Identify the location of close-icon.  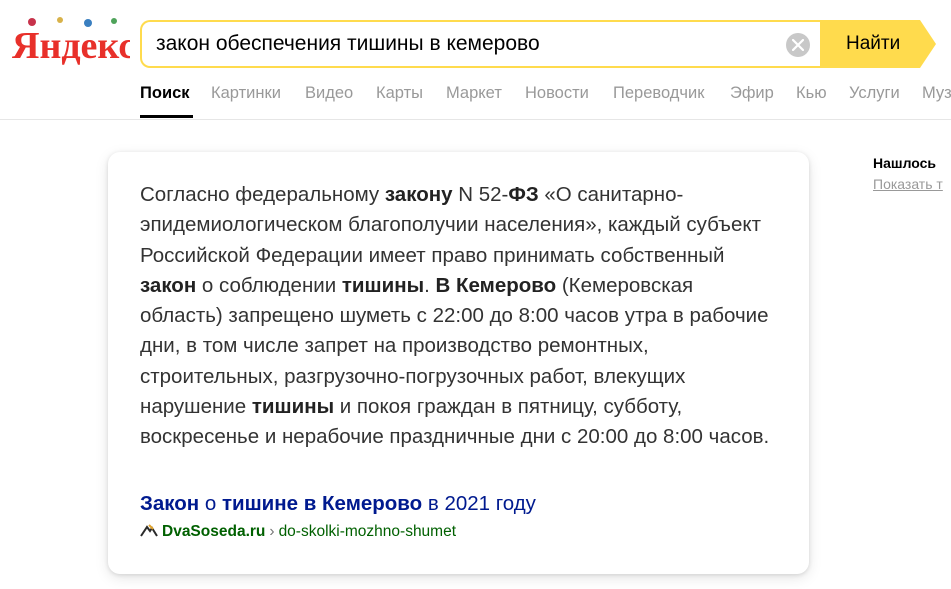
(798, 45).